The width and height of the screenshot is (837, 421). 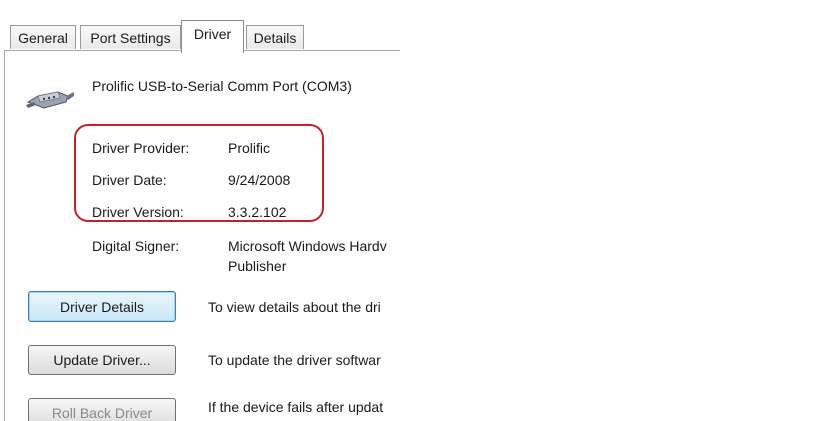 What do you see at coordinates (257, 212) in the screenshot?
I see `driver-version-value: 3.3.2.102` at bounding box center [257, 212].